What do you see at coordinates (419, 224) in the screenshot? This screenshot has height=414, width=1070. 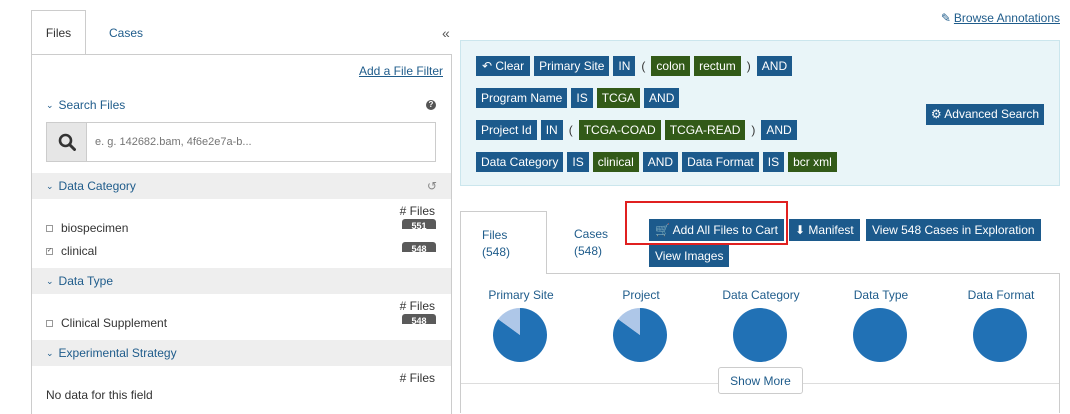 I see `count-badge: 551` at bounding box center [419, 224].